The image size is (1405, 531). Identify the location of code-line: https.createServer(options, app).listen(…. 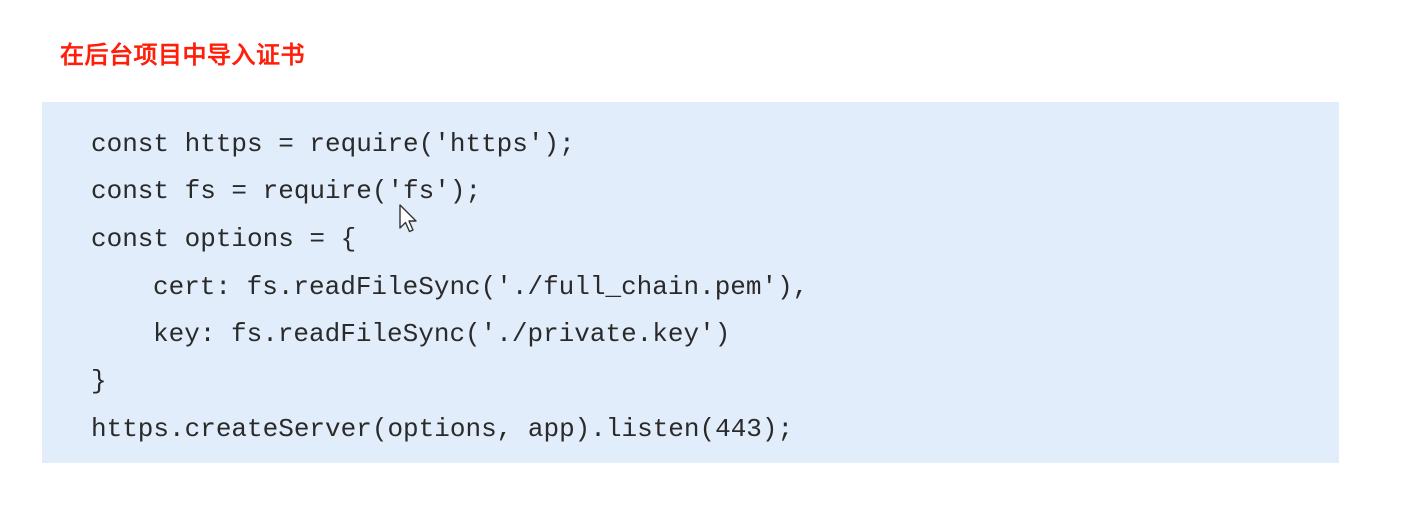
(442, 429).